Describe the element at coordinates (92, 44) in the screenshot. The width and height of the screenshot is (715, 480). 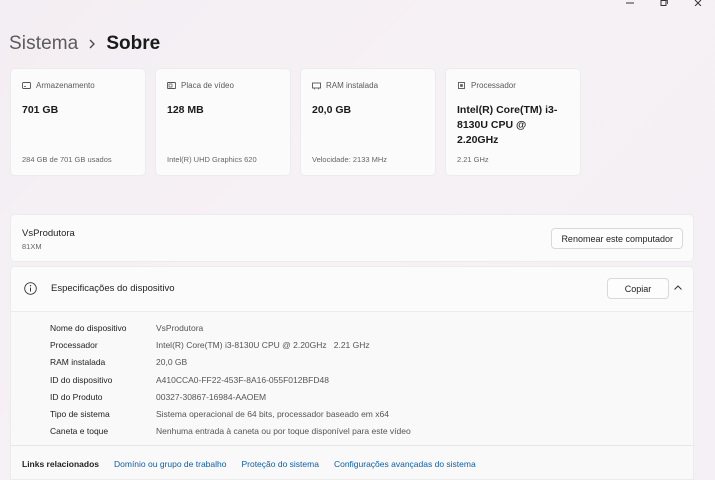
I see `chevron-right-icon` at that location.